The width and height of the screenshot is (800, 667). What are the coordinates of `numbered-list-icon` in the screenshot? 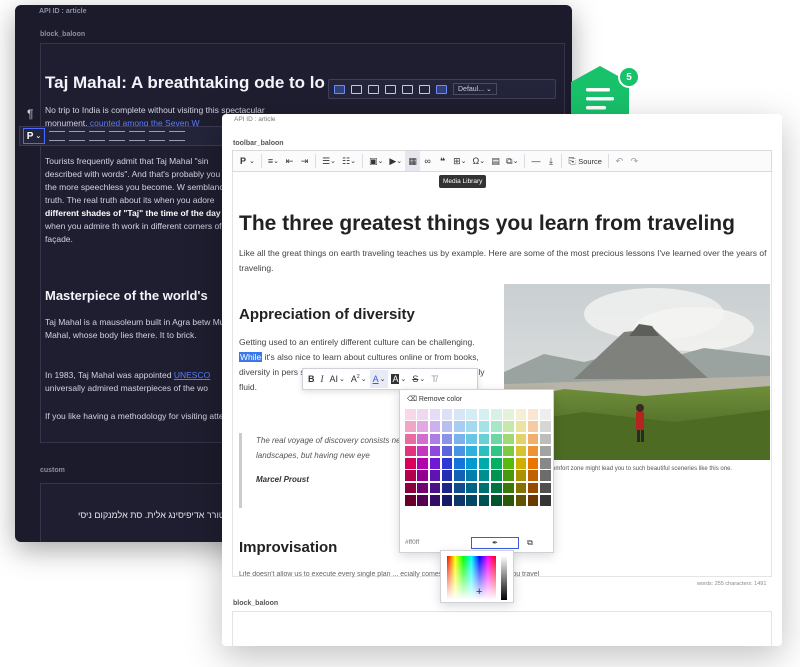 It's located at (77, 136).